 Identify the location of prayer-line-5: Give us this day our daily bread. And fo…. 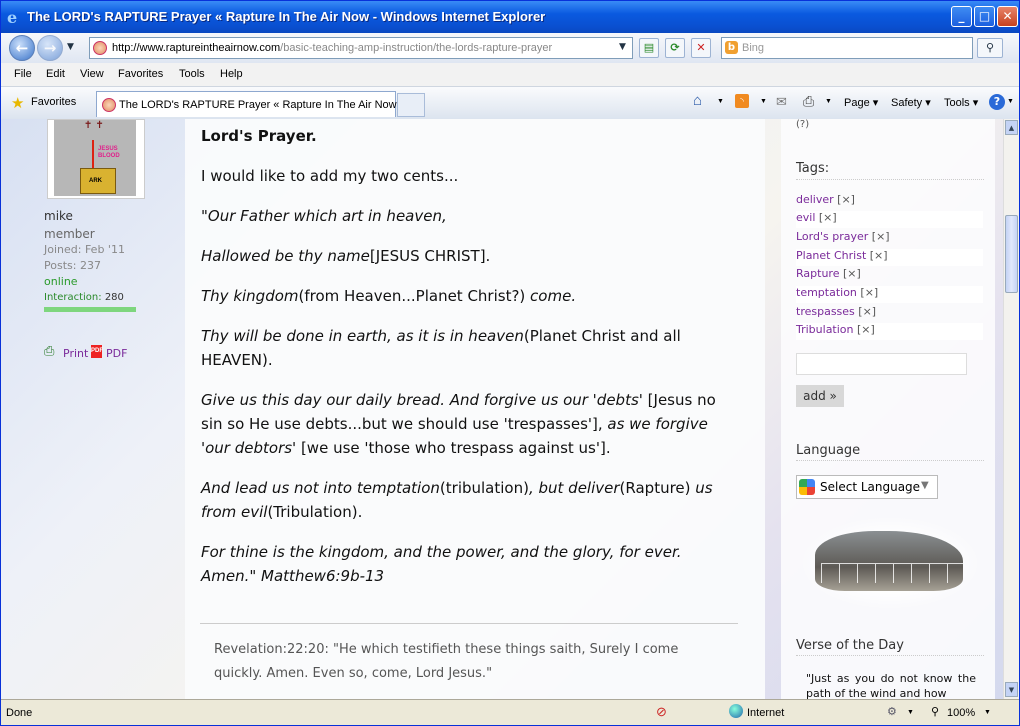
(466, 424).